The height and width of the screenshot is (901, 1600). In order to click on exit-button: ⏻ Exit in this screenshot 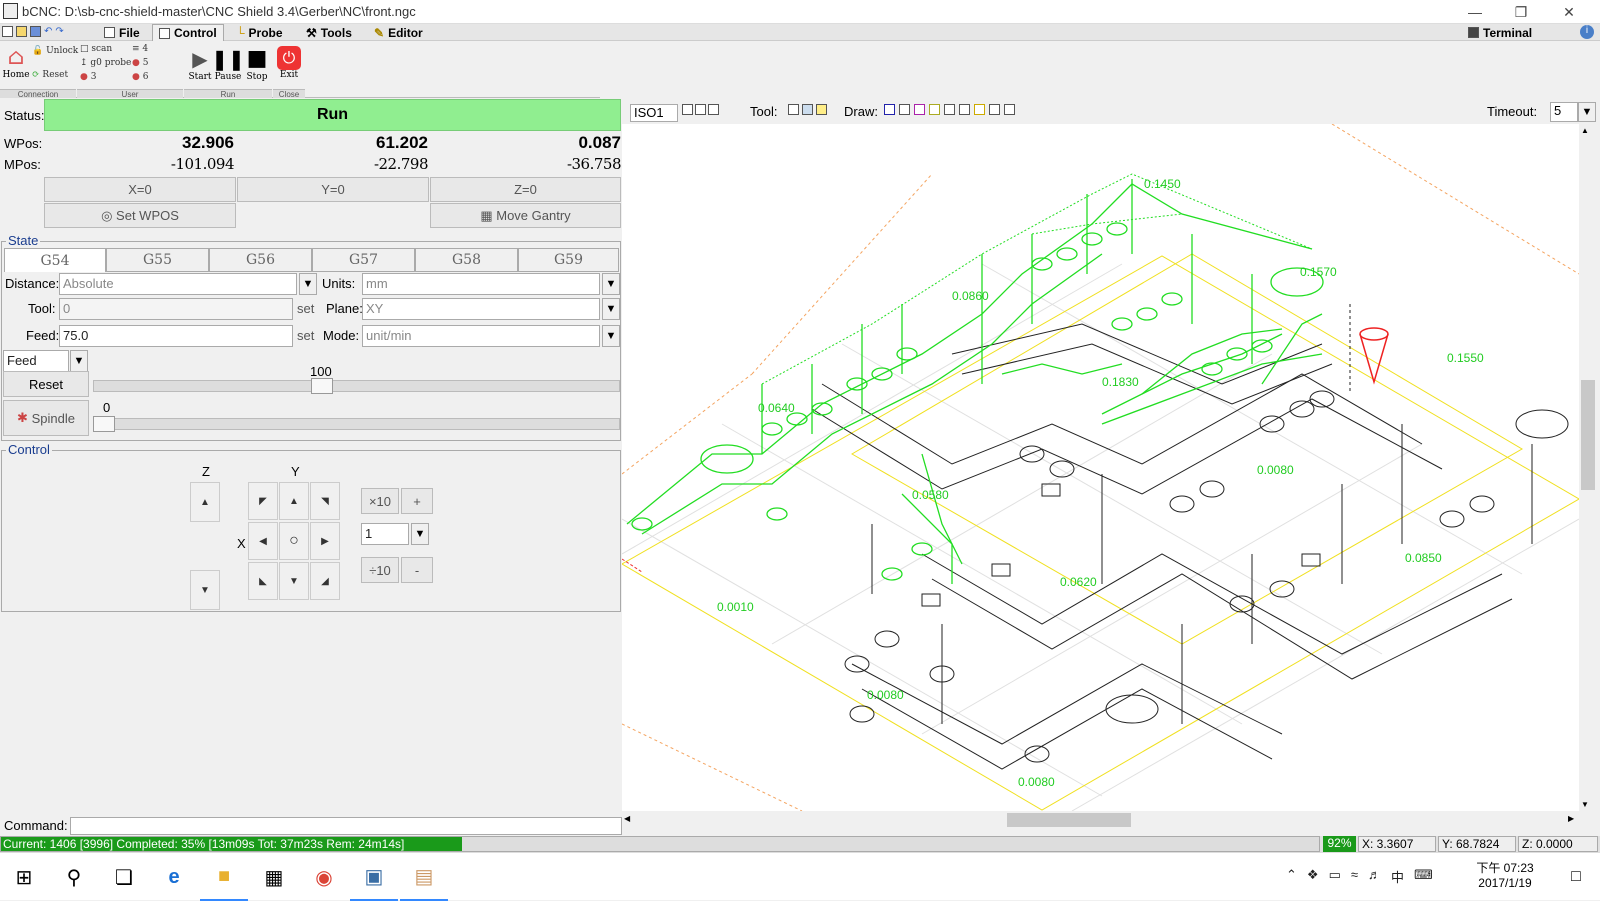, I will do `click(289, 68)`.